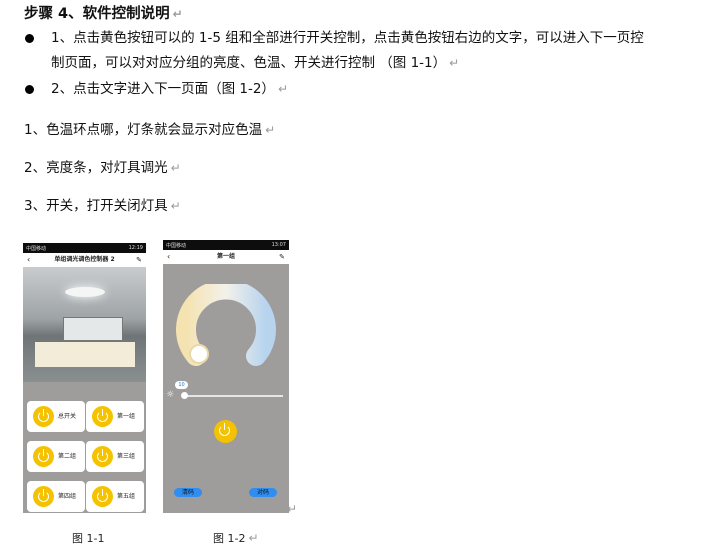 This screenshot has width=709, height=546. Describe the element at coordinates (85, 292) in the screenshot. I see `ceiling-light` at that location.